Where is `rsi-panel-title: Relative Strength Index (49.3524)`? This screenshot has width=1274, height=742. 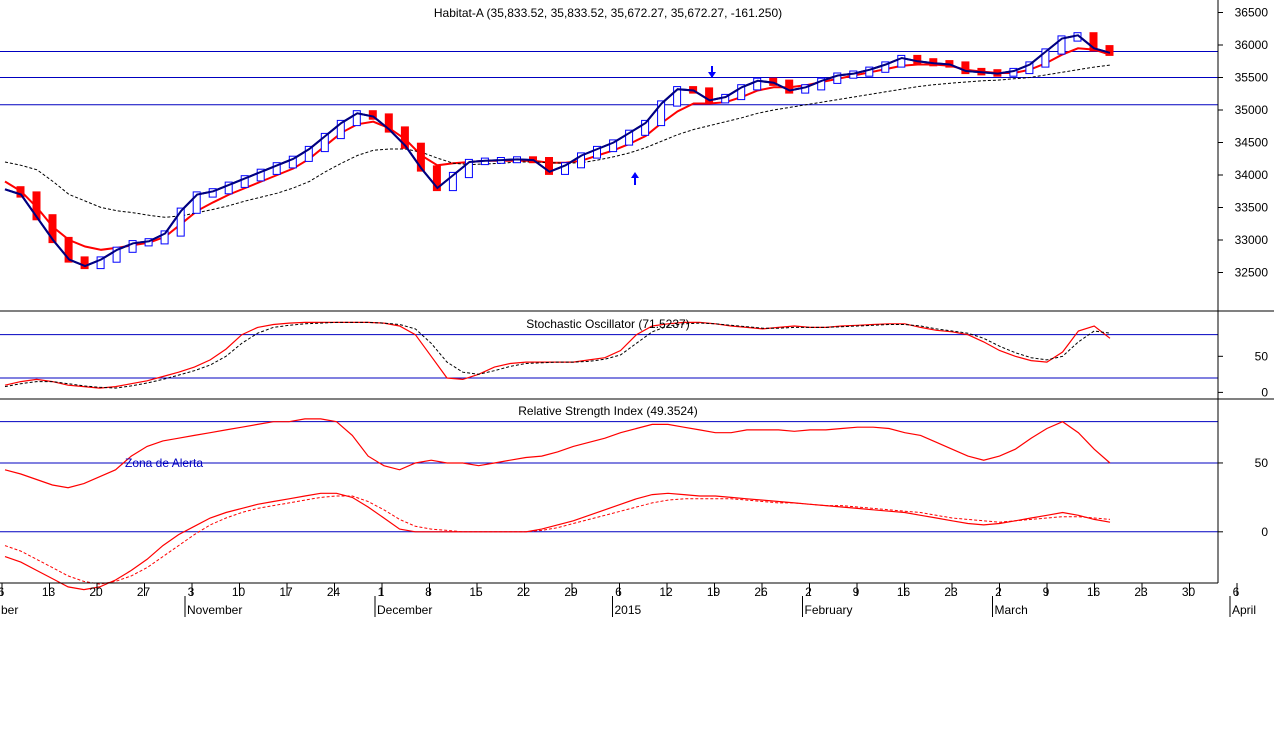 rsi-panel-title: Relative Strength Index (49.3524) is located at coordinates (607, 411).